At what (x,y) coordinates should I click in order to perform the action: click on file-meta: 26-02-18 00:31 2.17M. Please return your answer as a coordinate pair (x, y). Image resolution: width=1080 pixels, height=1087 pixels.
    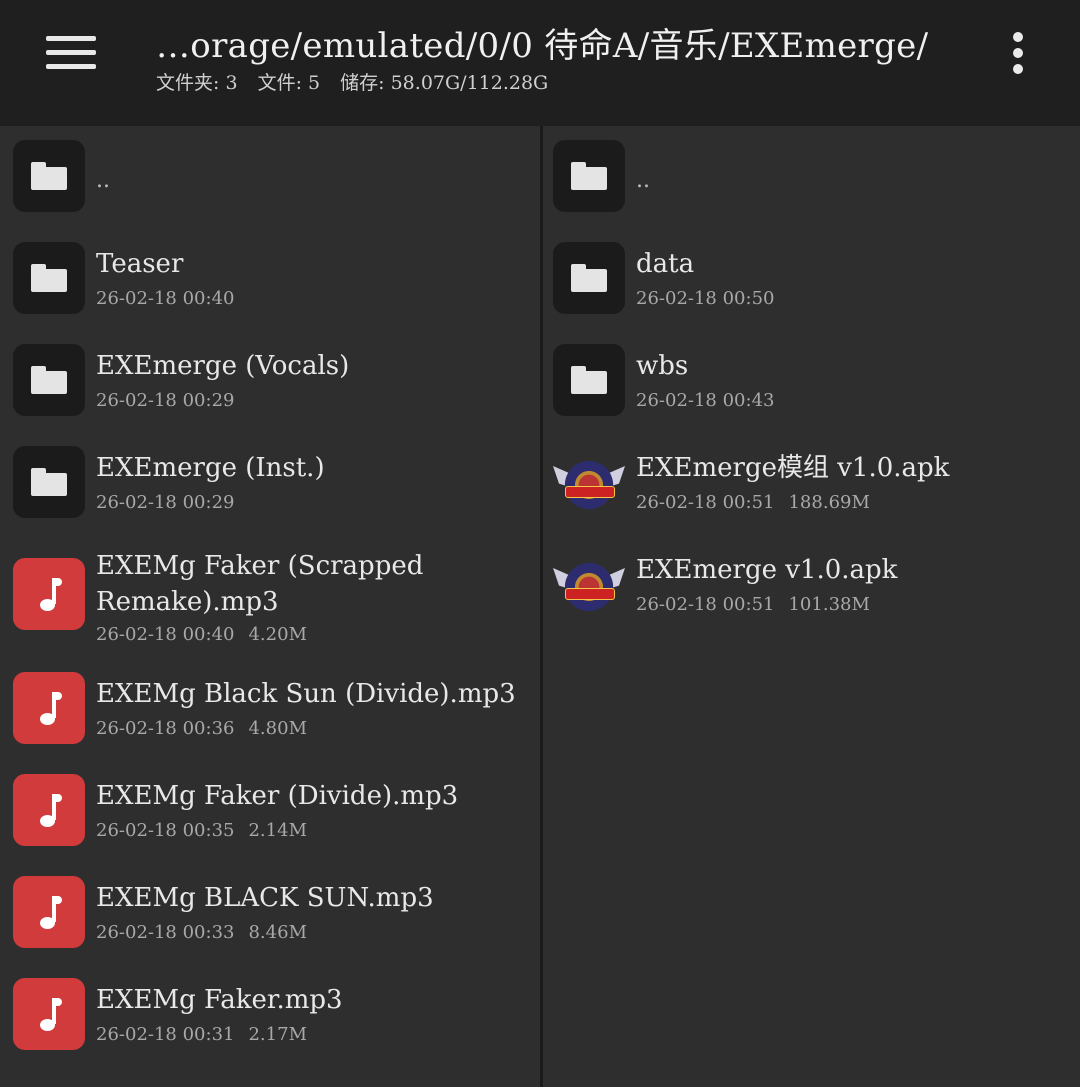
    Looking at the image, I should click on (201, 1034).